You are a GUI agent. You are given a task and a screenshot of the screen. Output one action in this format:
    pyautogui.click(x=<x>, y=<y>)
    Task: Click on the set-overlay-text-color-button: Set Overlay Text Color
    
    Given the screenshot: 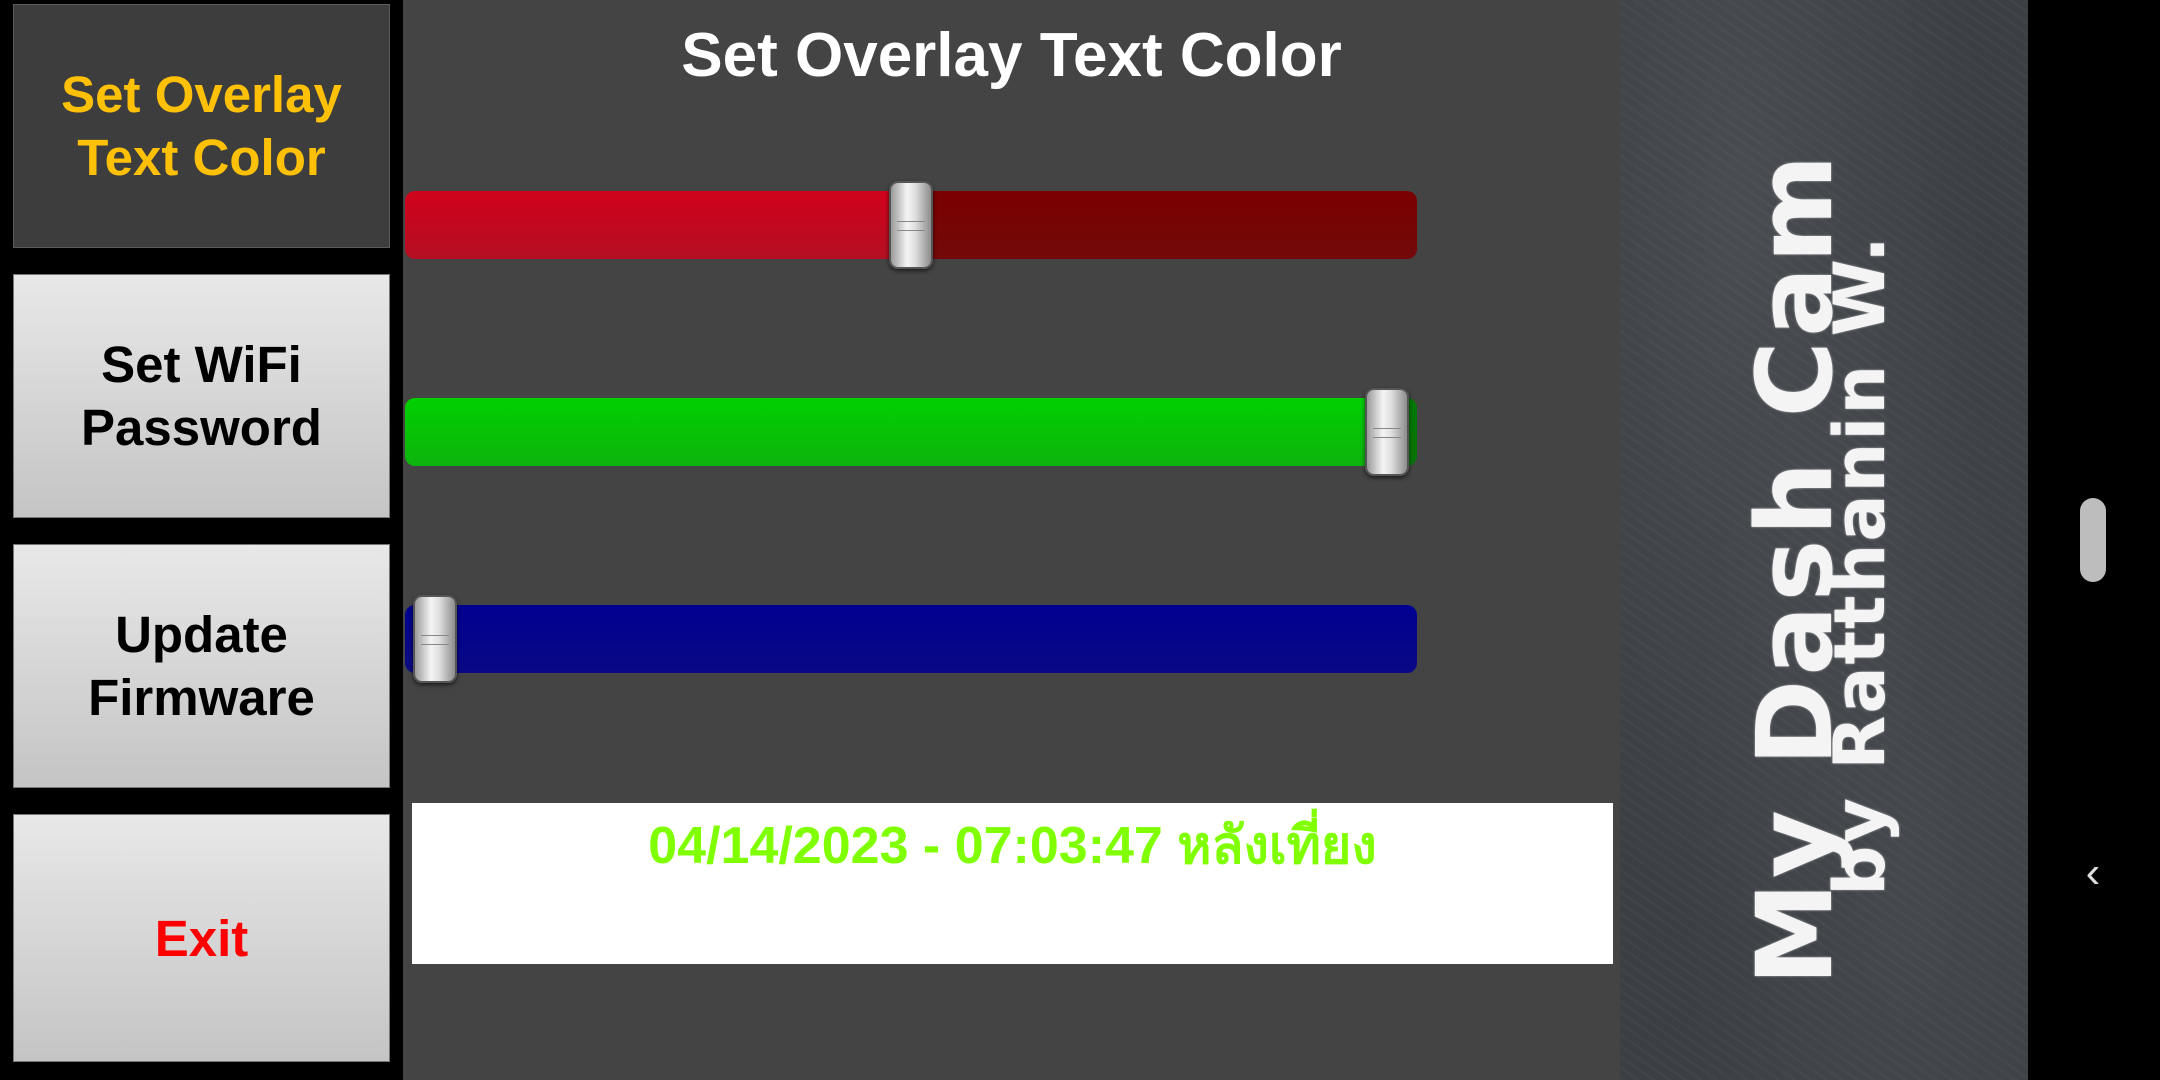 What is the action you would take?
    pyautogui.click(x=201, y=126)
    